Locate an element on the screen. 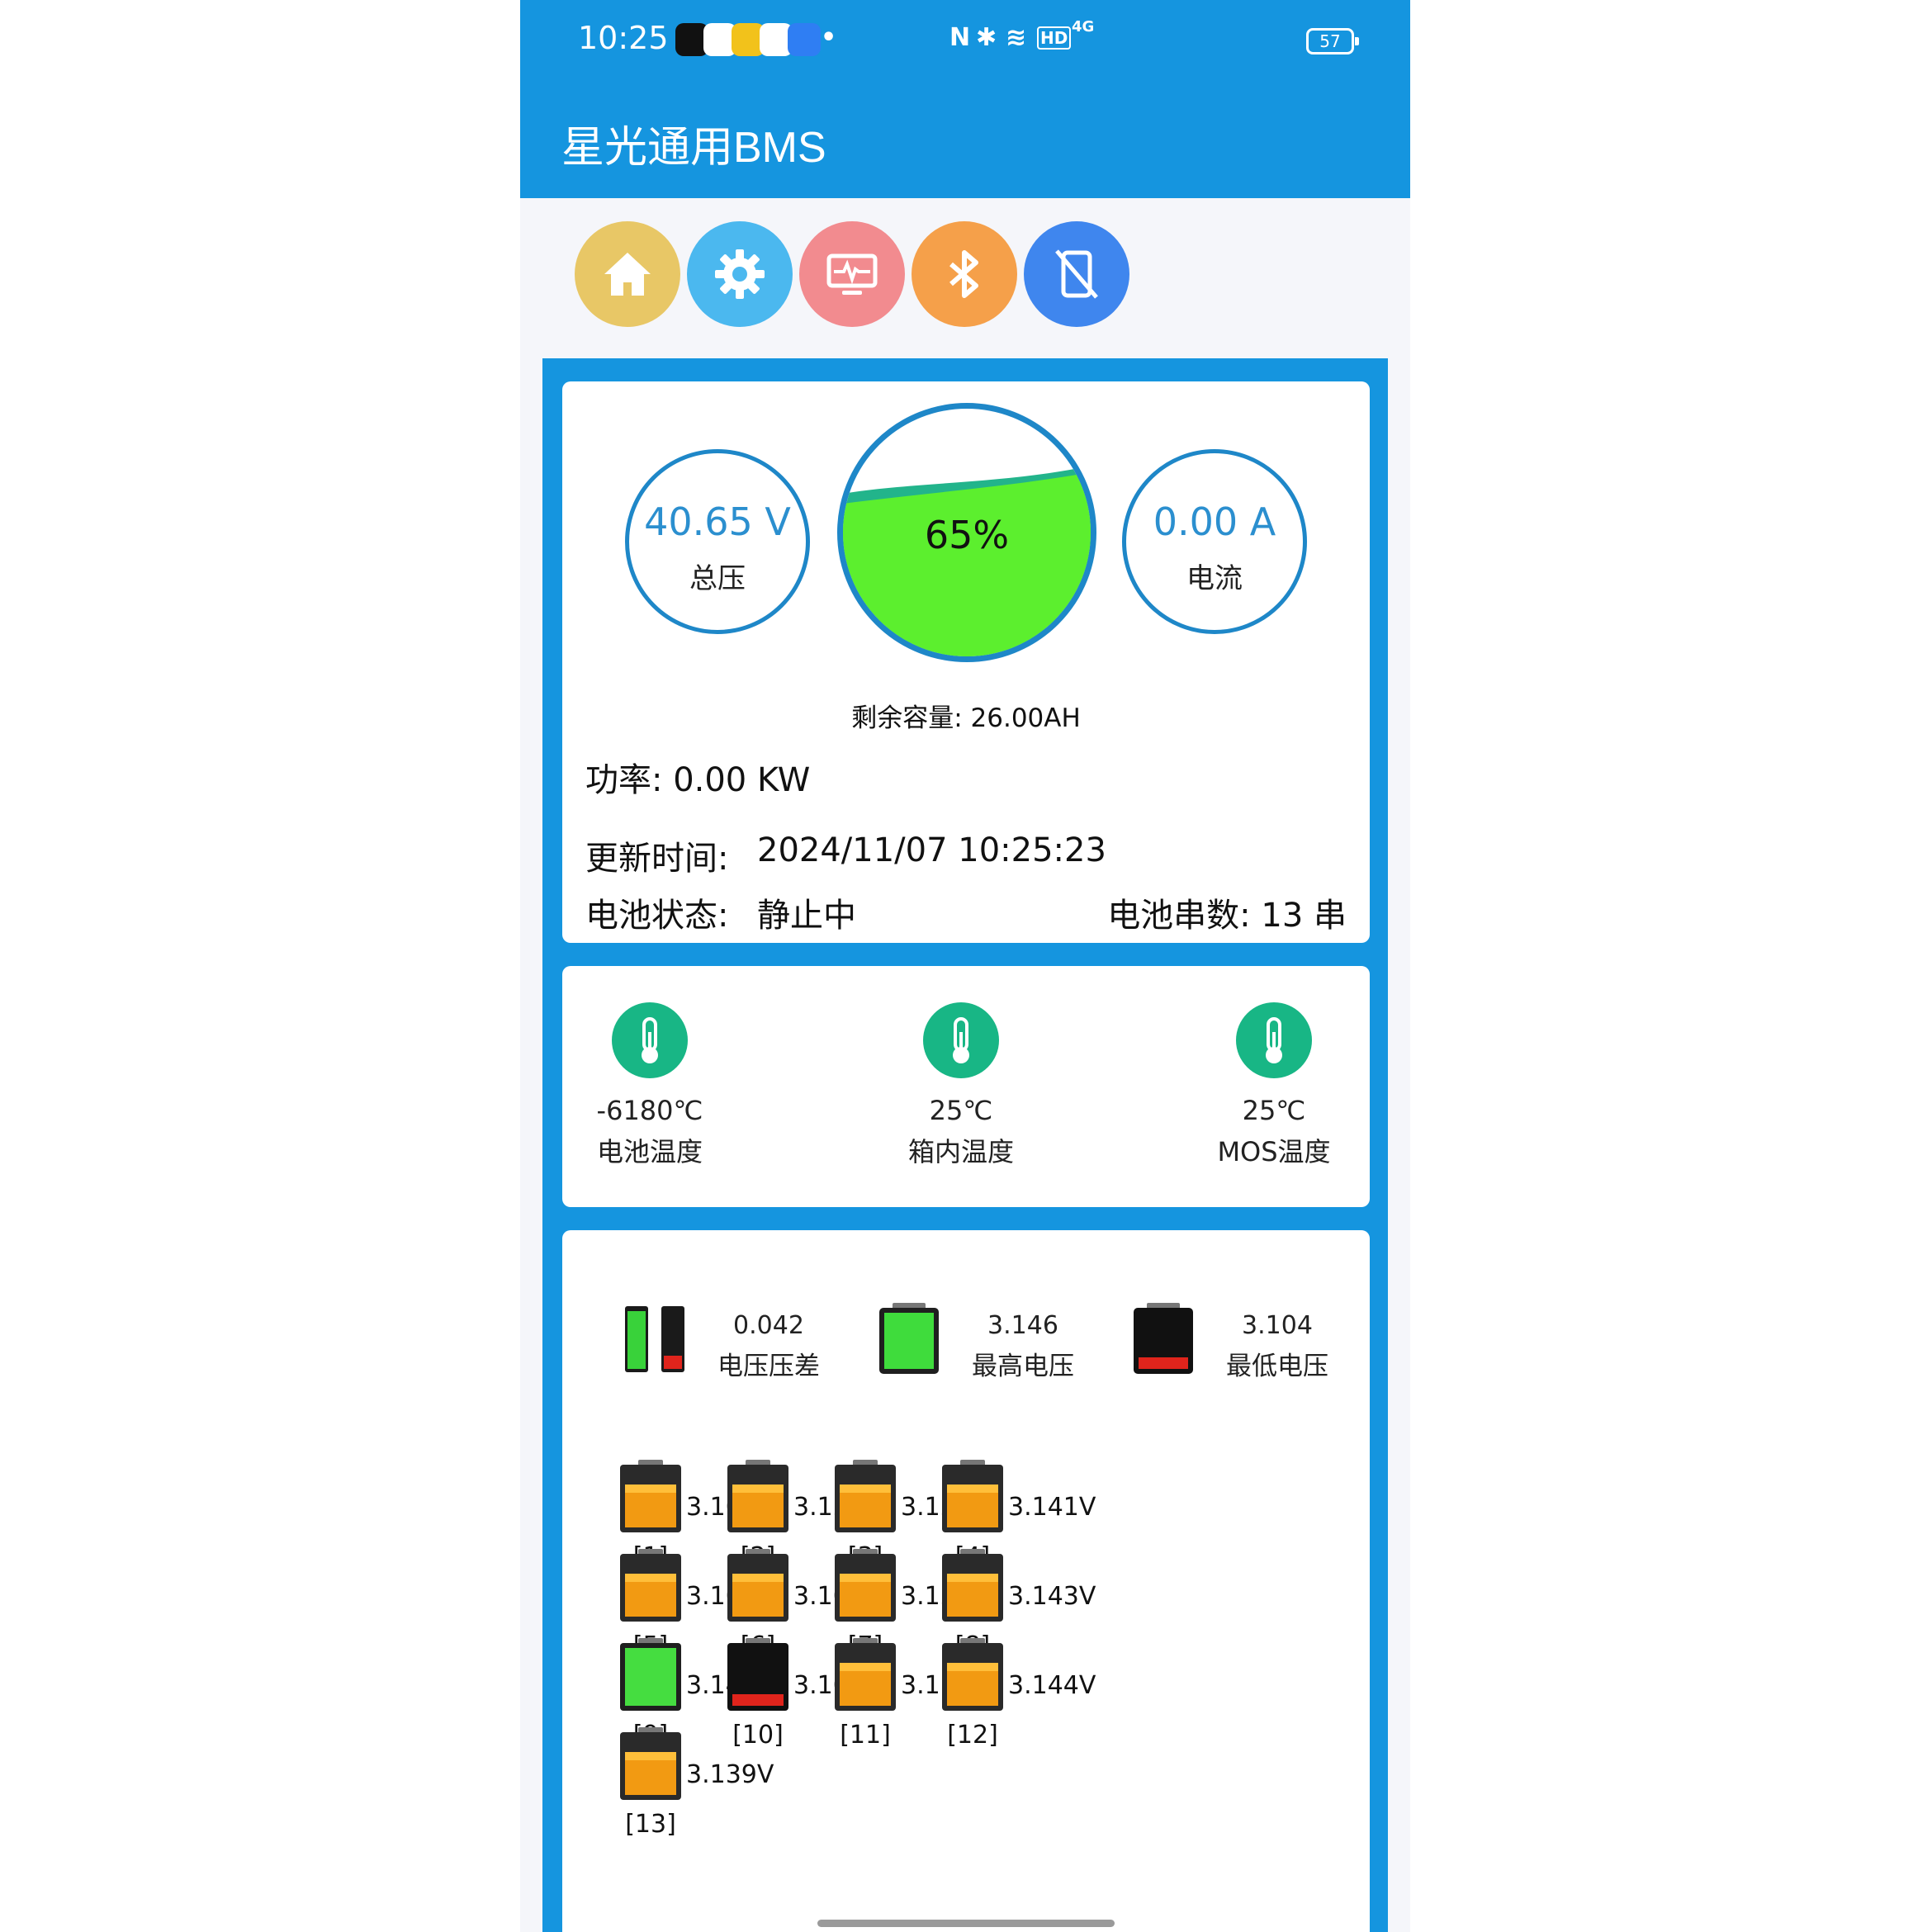 The image size is (1932, 1932). power-text: 功率: 0.00 KW is located at coordinates (698, 780).